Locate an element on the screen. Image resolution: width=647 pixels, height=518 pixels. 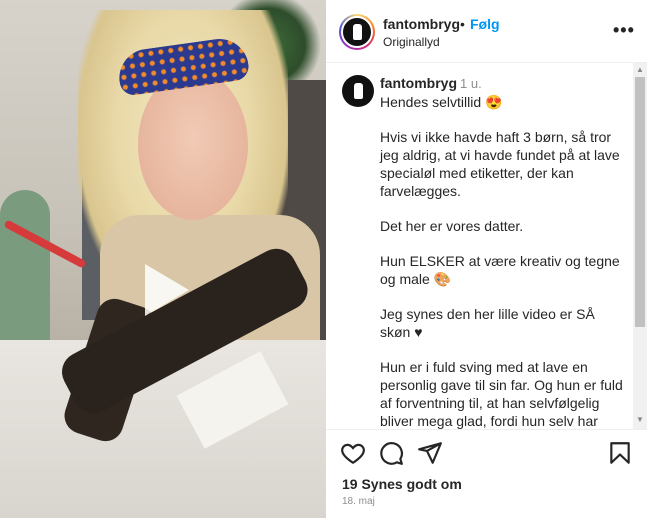
divider is located at coordinates (486, 429).